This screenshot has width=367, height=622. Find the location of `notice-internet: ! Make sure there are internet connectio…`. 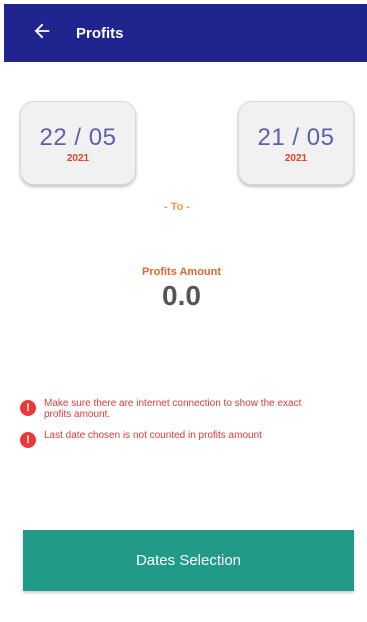

notice-internet: ! Make sure there are internet connectio… is located at coordinates (170, 409).